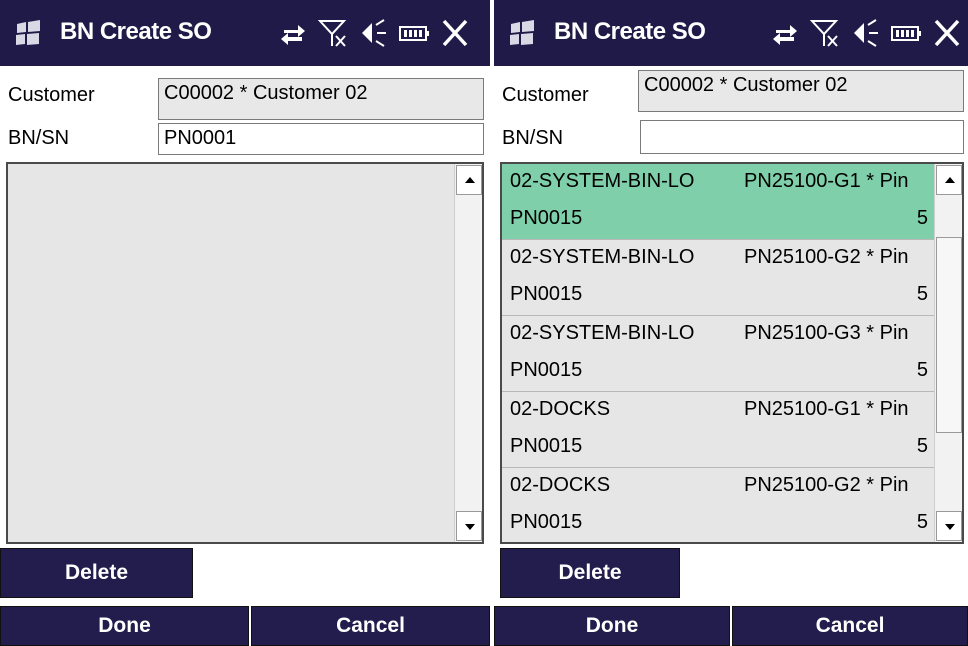 This screenshot has width=968, height=646. What do you see at coordinates (321, 139) in the screenshot?
I see `bnsn-input: PN0001` at bounding box center [321, 139].